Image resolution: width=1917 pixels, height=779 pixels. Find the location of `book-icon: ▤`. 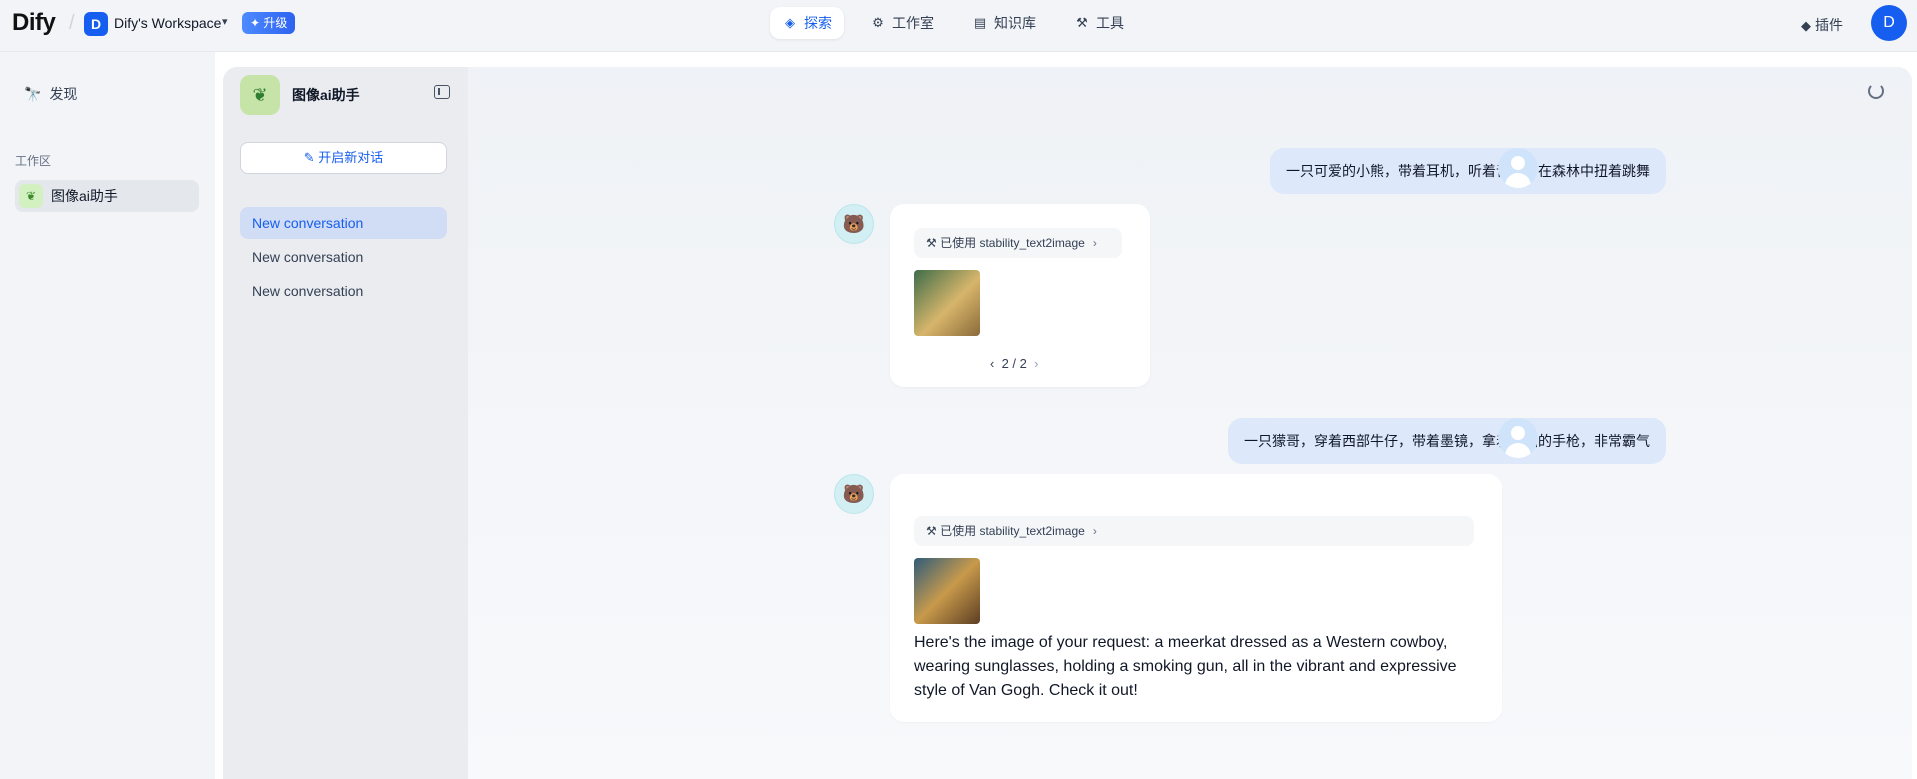

book-icon: ▤ is located at coordinates (980, 22).